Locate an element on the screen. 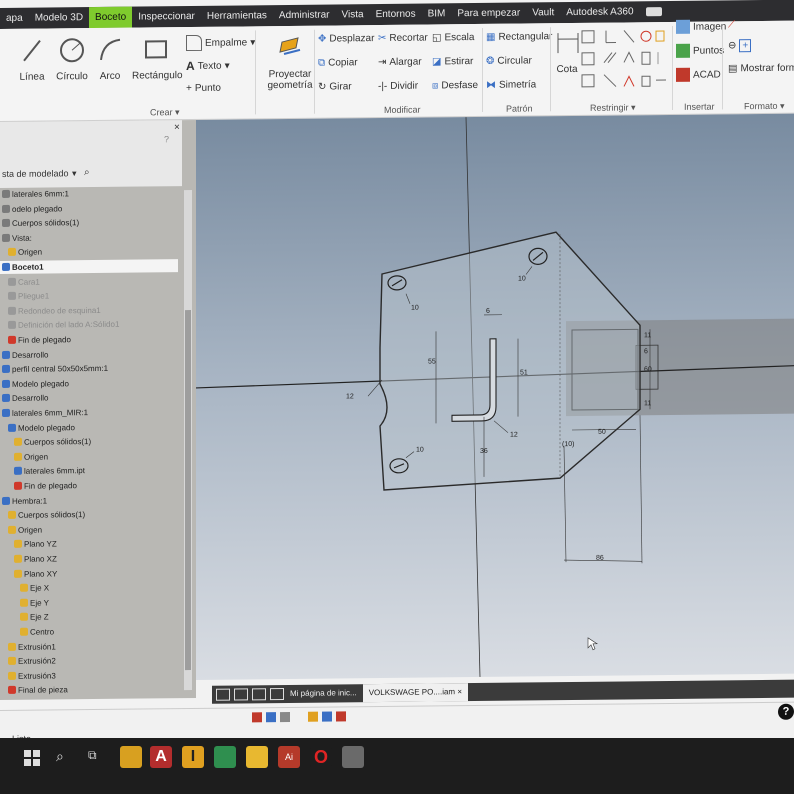  insert-acad-tool: ACAD is located at coordinates (698, 74).